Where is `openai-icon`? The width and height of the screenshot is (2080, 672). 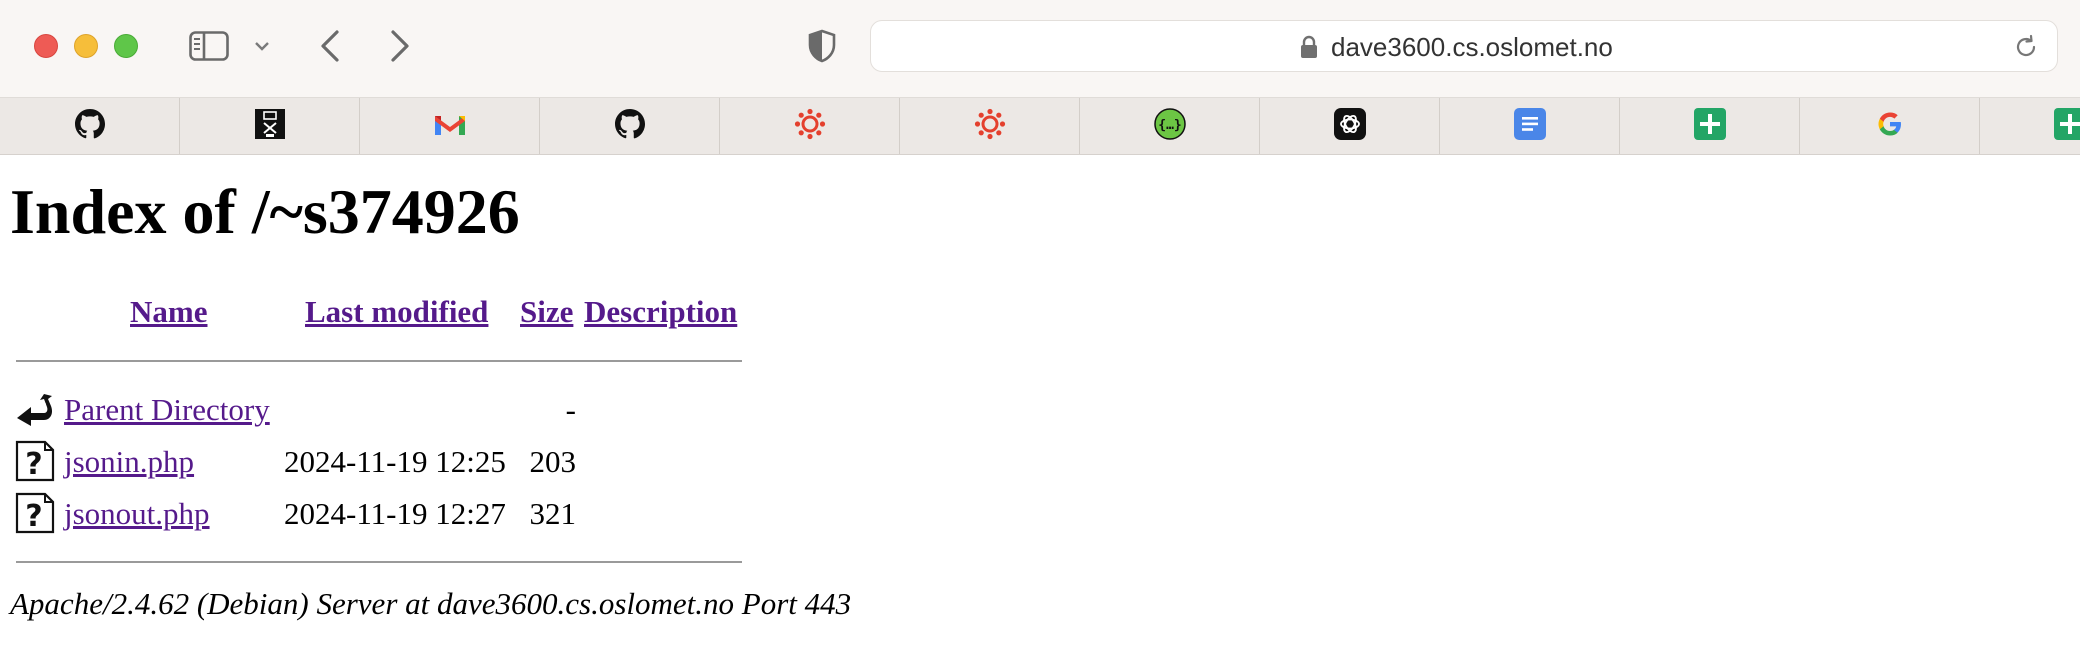 openai-icon is located at coordinates (1349, 126).